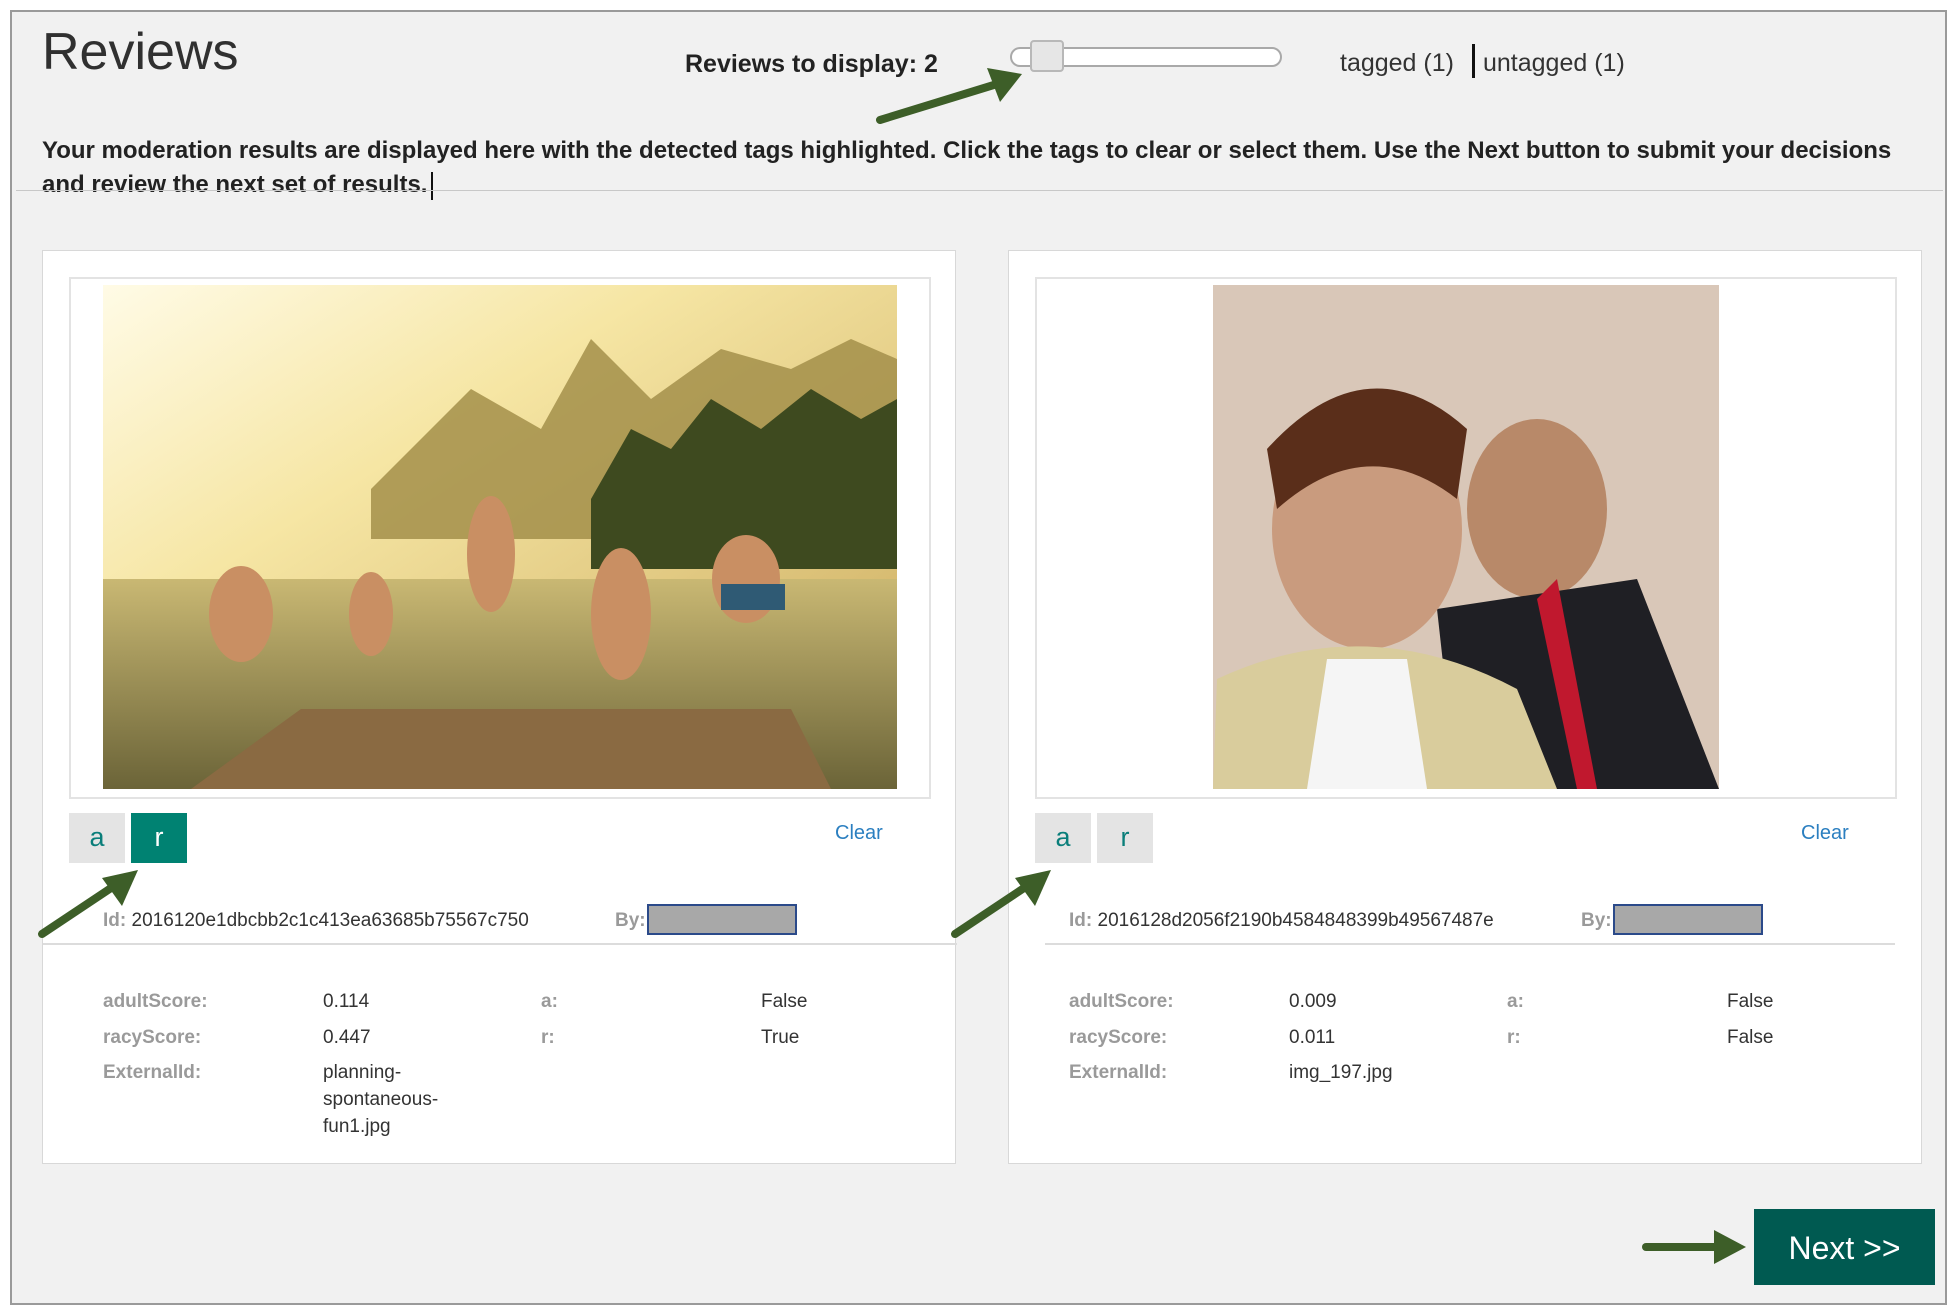  Describe the element at coordinates (1750, 1037) in the screenshot. I see `r-tag-value: False` at that location.